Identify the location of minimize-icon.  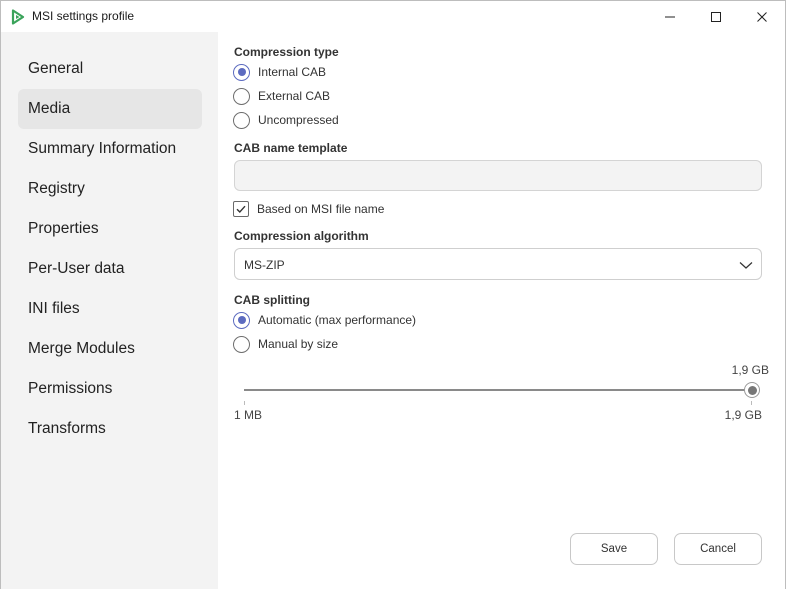
(670, 16).